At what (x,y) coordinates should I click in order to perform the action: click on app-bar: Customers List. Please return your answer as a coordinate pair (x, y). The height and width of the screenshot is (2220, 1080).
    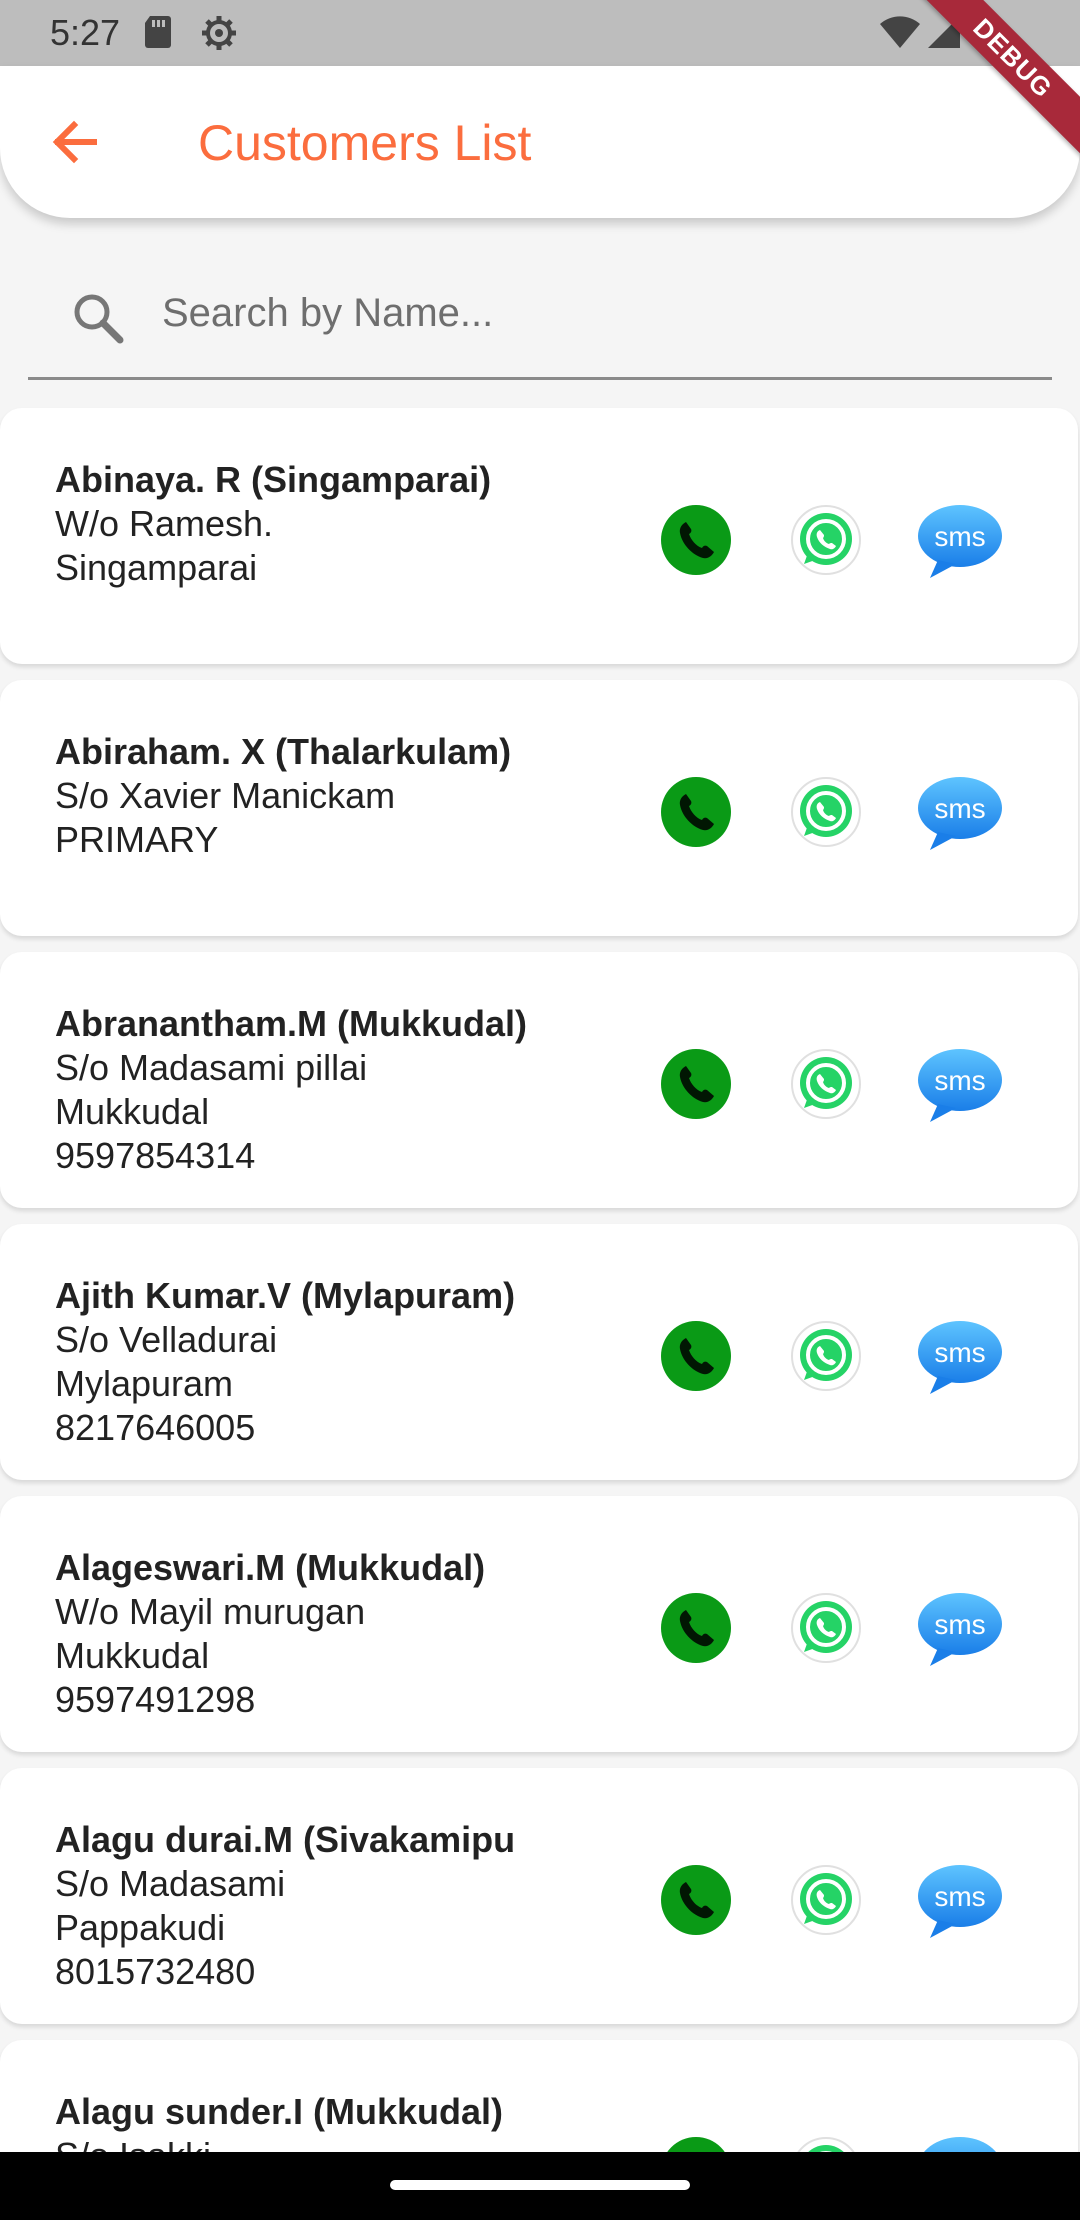
    Looking at the image, I should click on (540, 142).